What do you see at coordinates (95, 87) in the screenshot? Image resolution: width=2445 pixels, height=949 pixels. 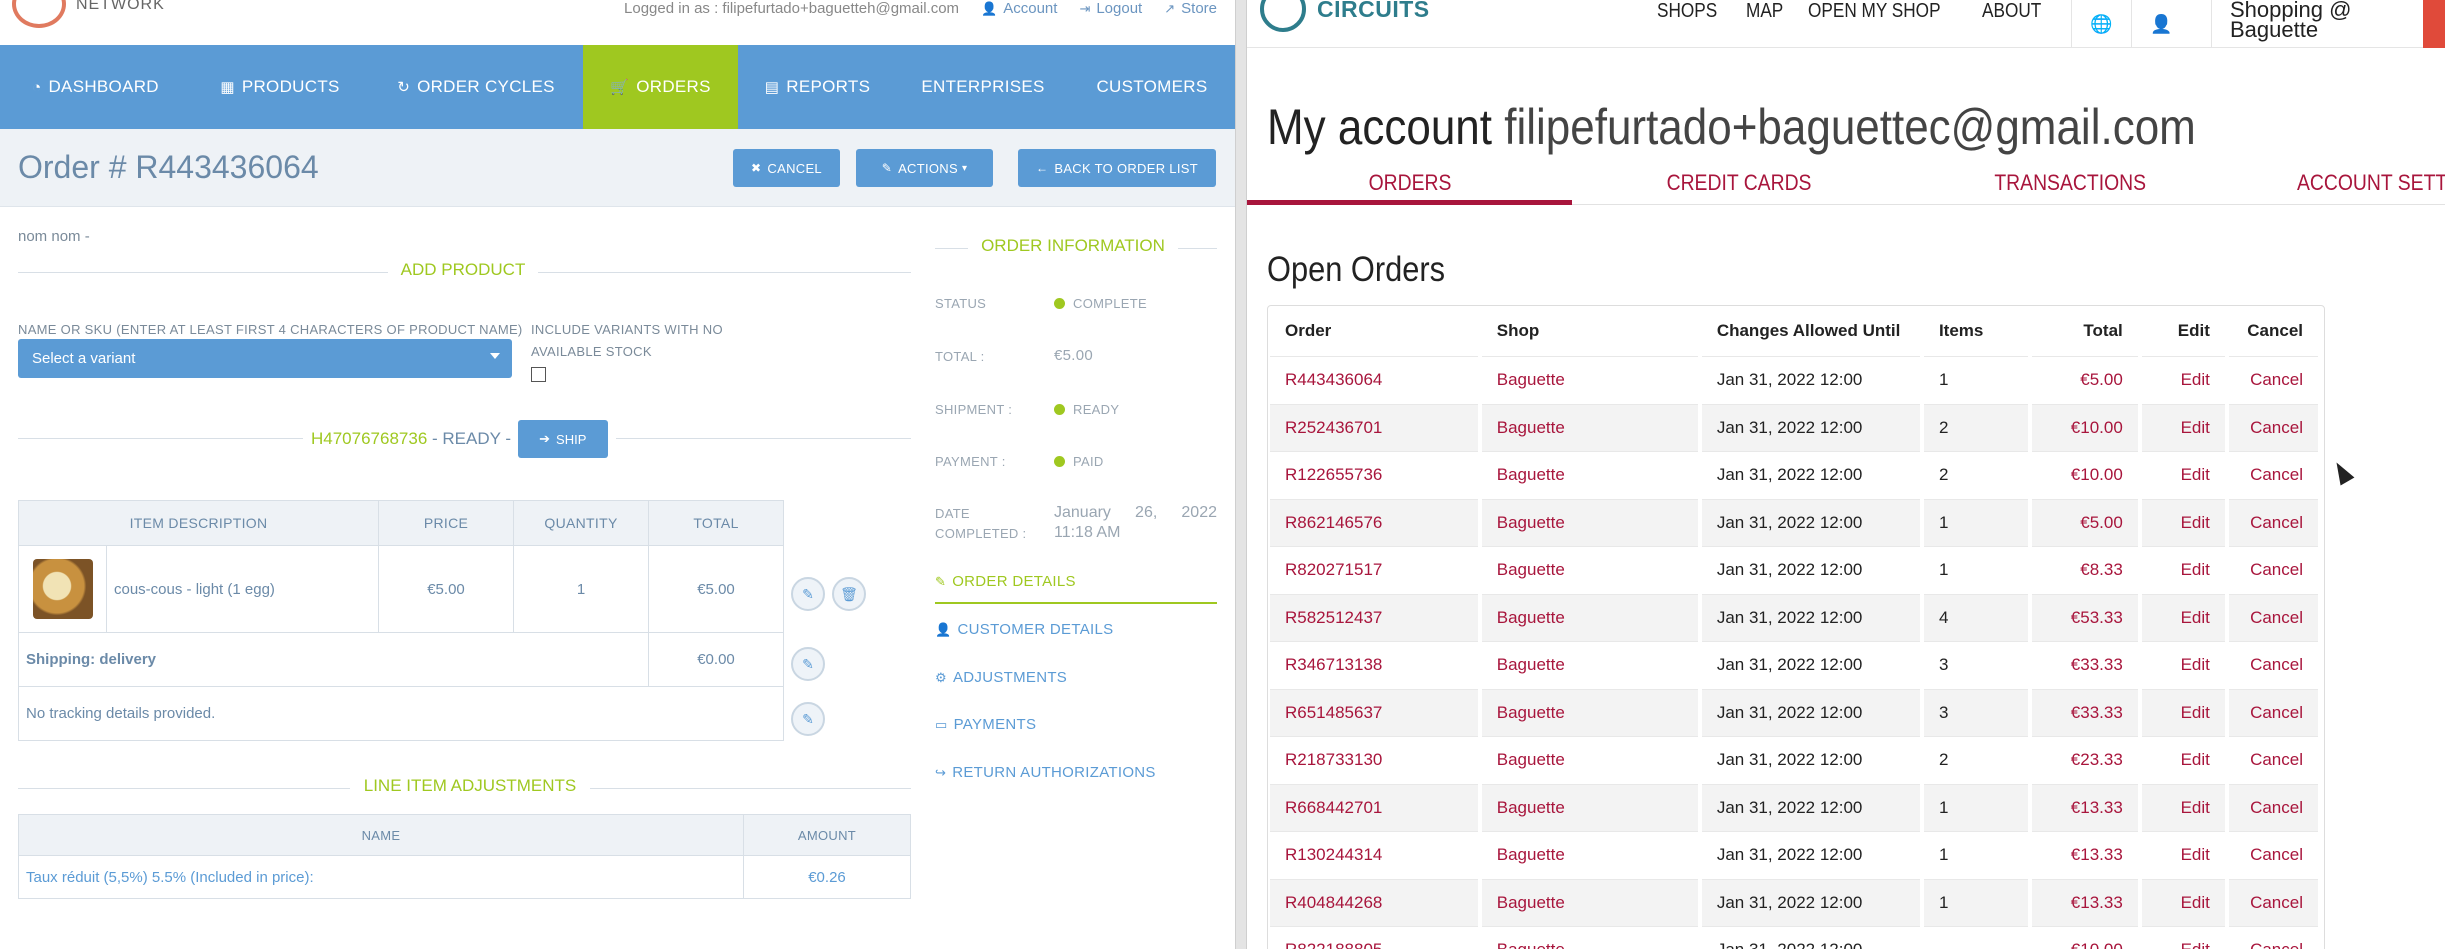 I see `nav-dashboard: ◔ DASHBOARD` at bounding box center [95, 87].